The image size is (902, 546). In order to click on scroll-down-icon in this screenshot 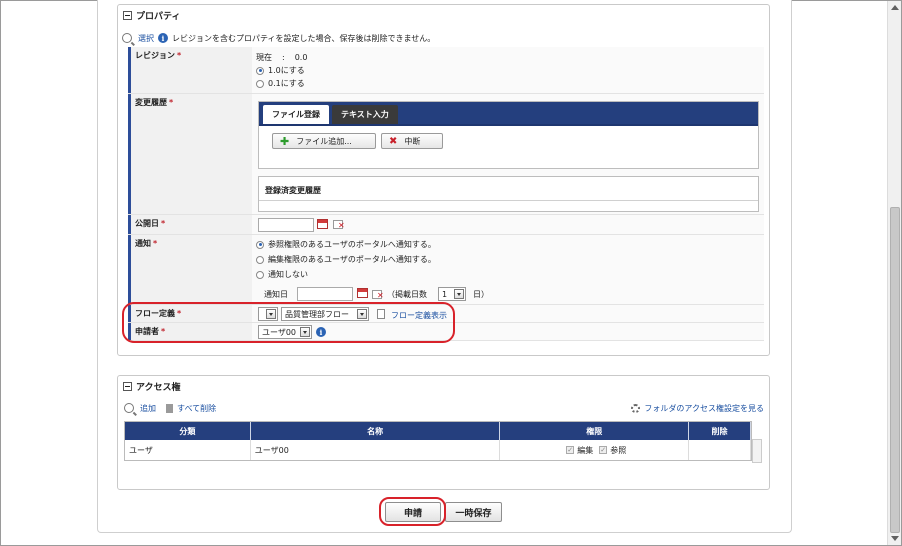, I will do `click(895, 538)`.